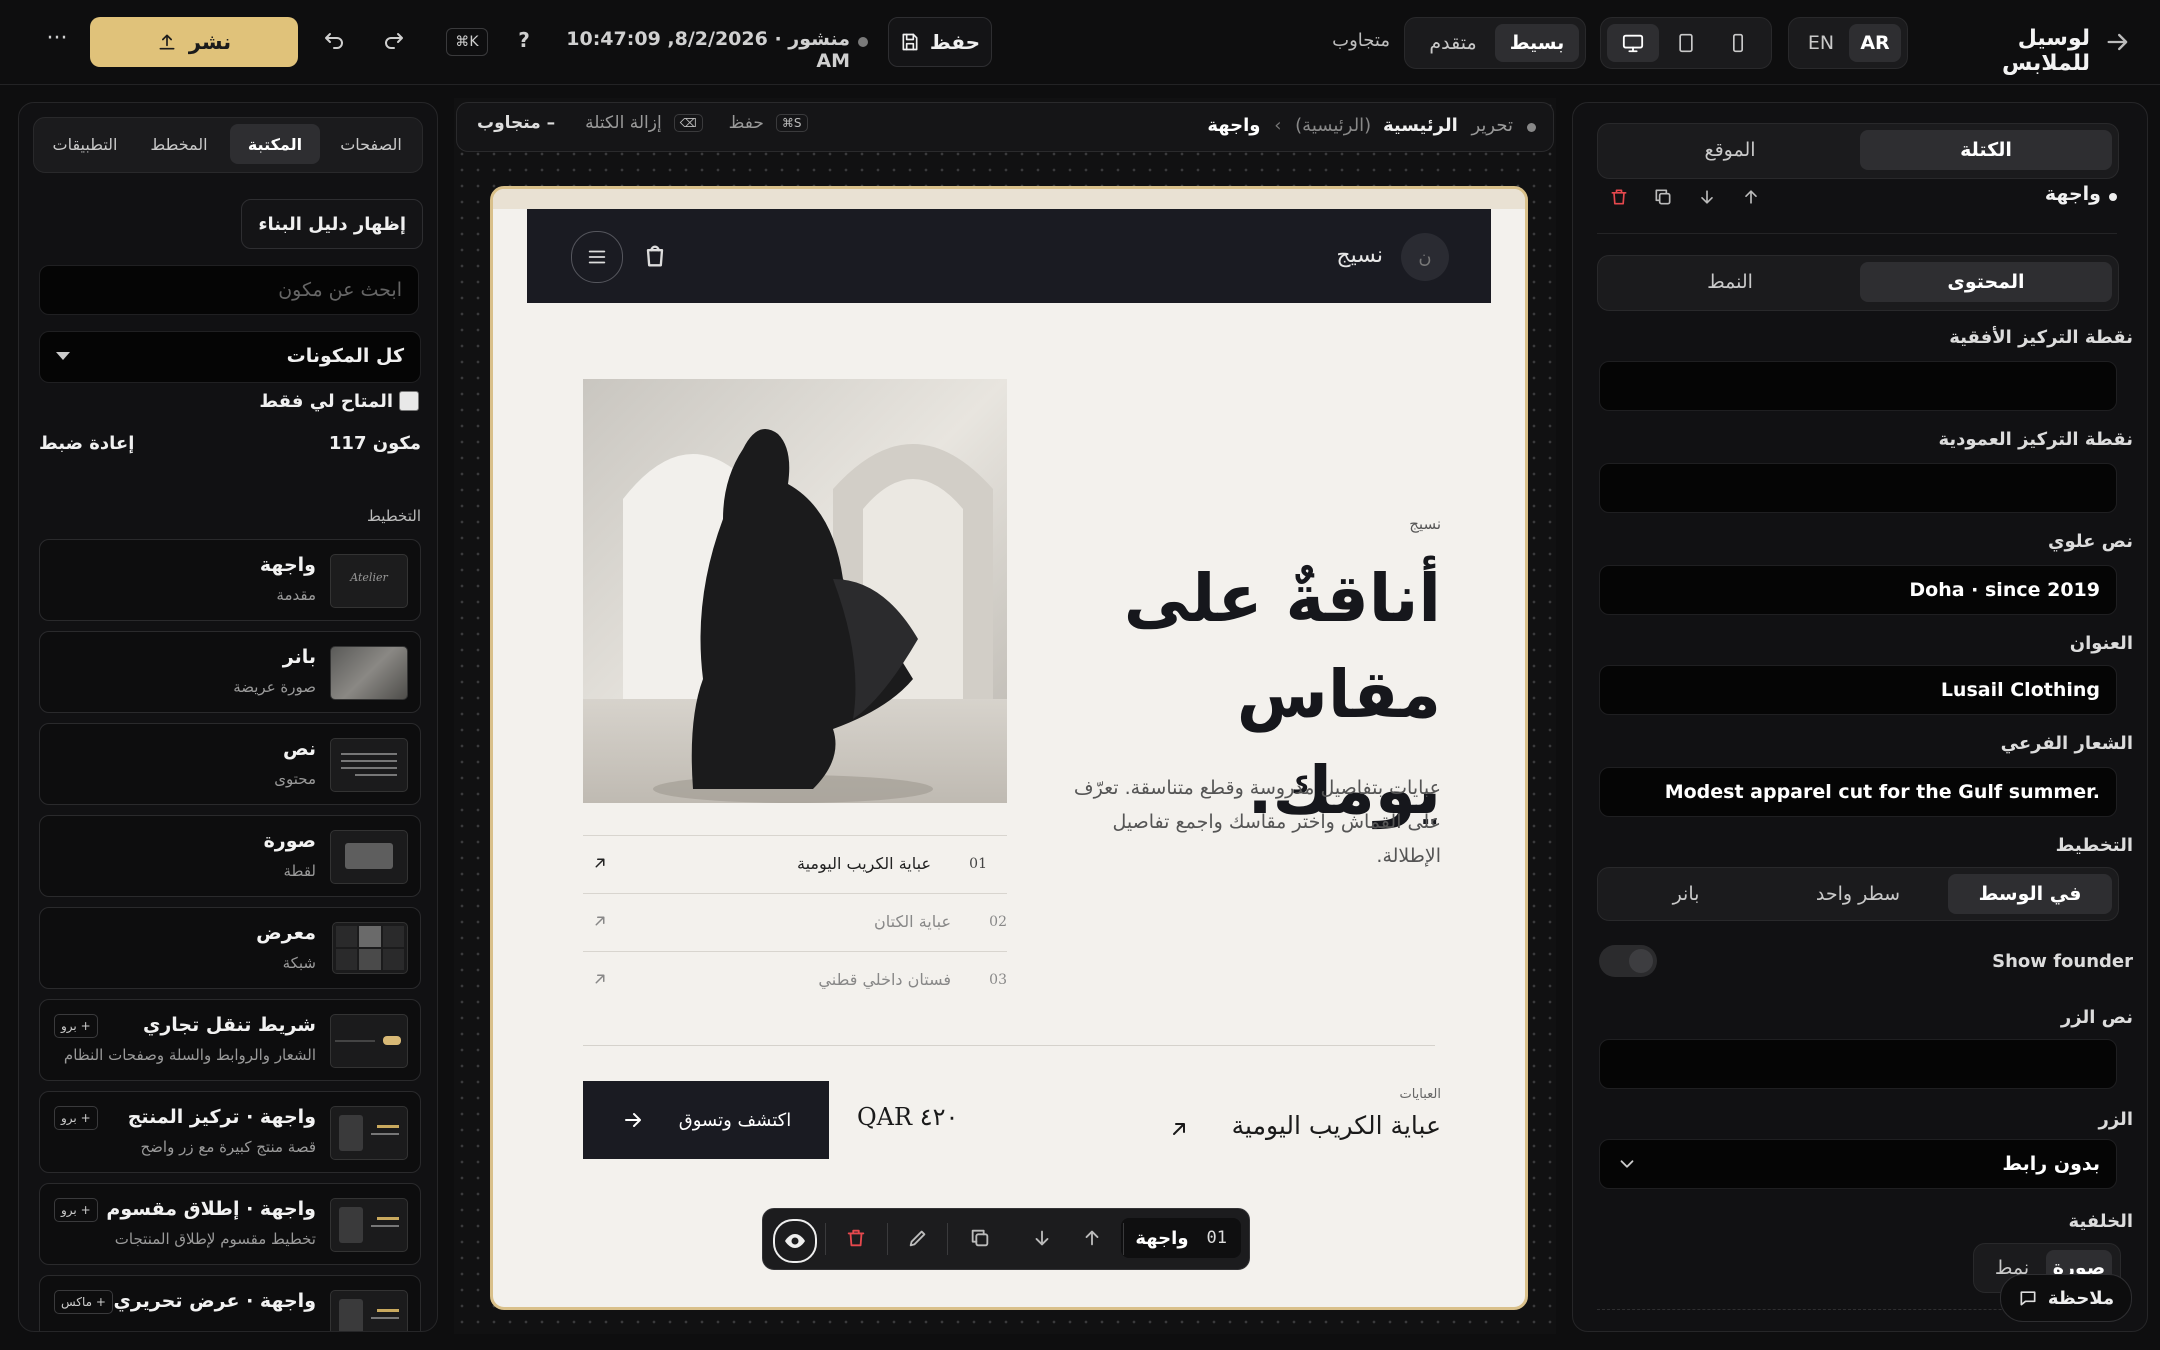  Describe the element at coordinates (1858, 690) in the screenshot. I see `title-input: Lusail Clothing` at that location.